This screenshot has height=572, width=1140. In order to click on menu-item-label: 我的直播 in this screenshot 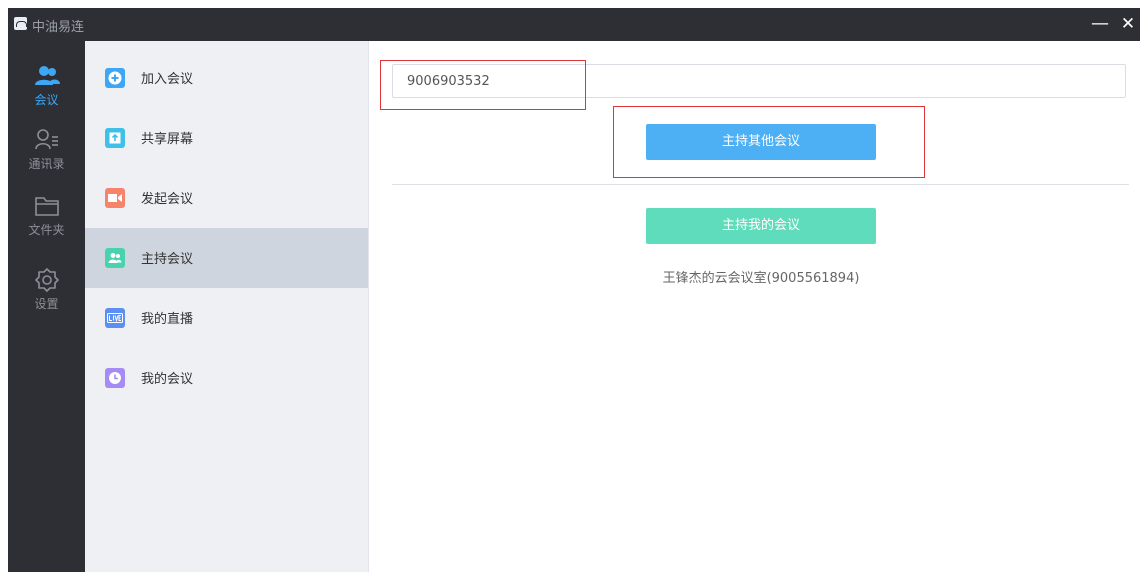, I will do `click(167, 319)`.